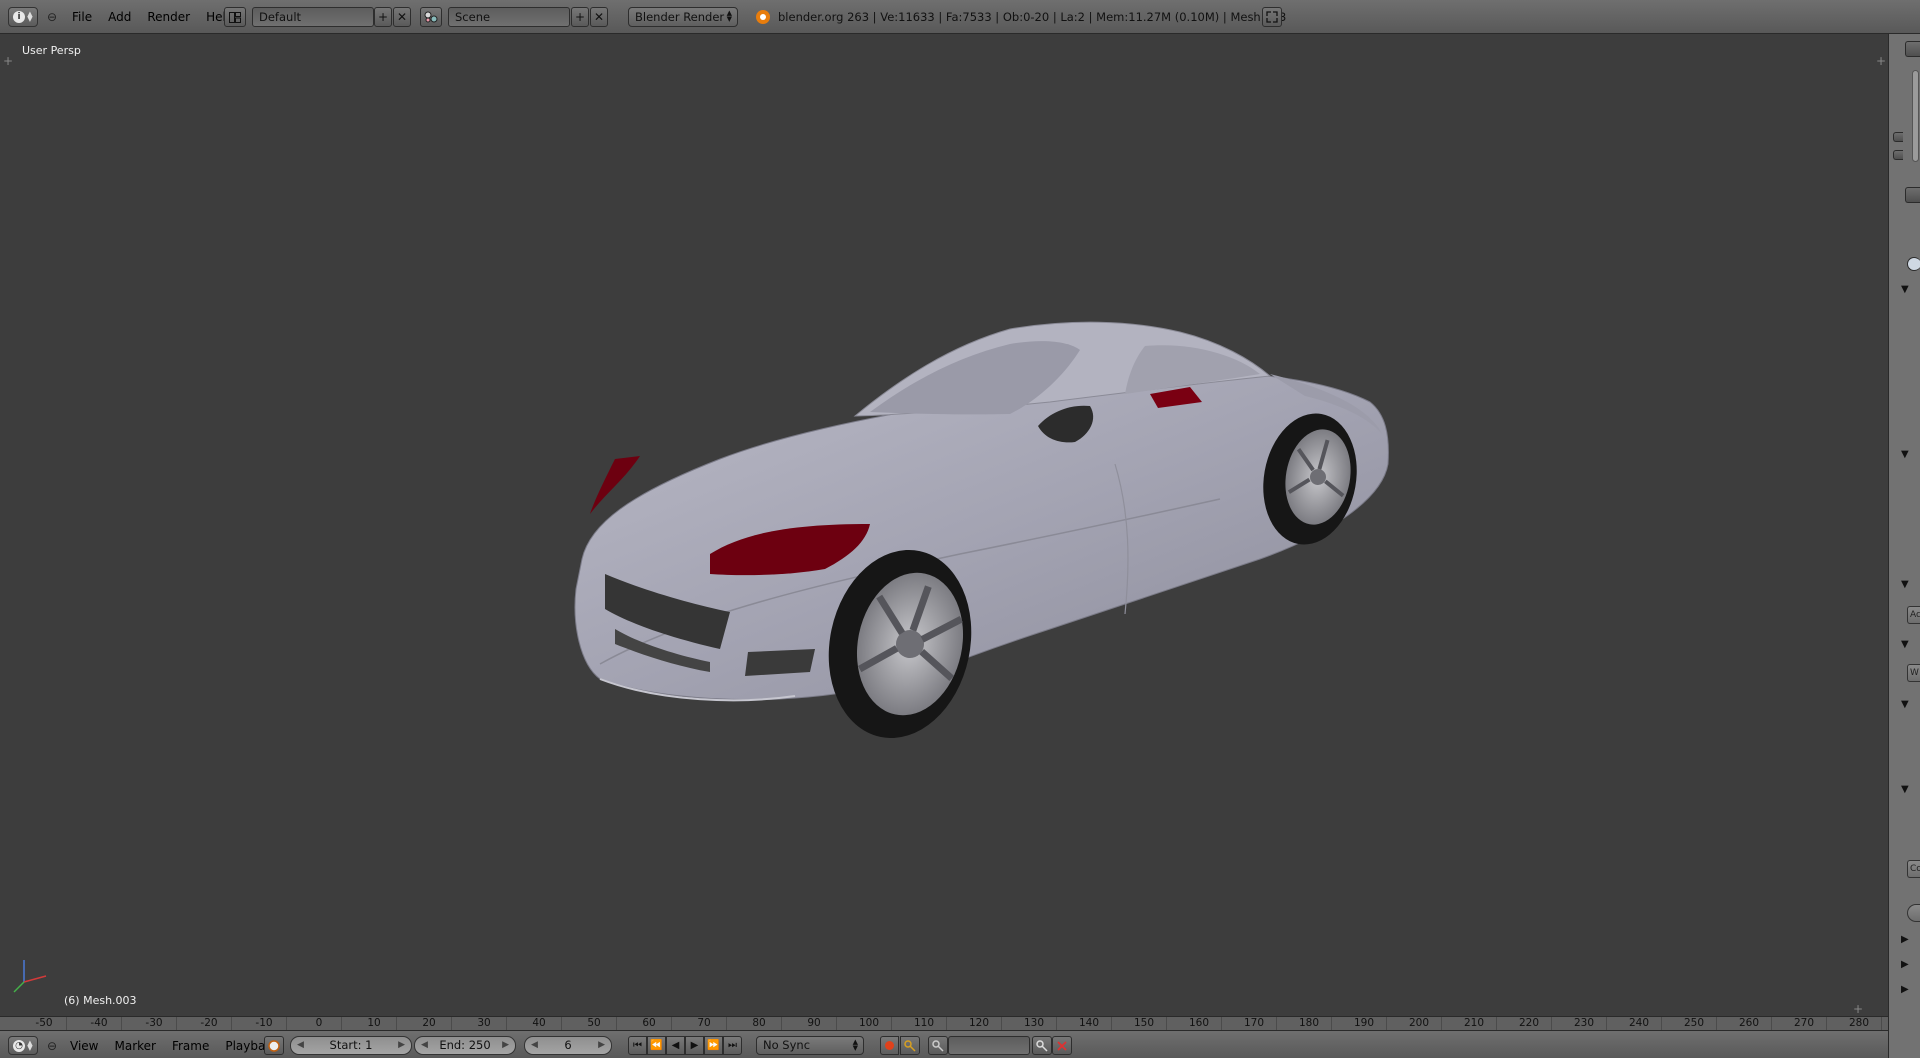 This screenshot has width=1920, height=1058. I want to click on delete-scene-button: ✕, so click(599, 17).